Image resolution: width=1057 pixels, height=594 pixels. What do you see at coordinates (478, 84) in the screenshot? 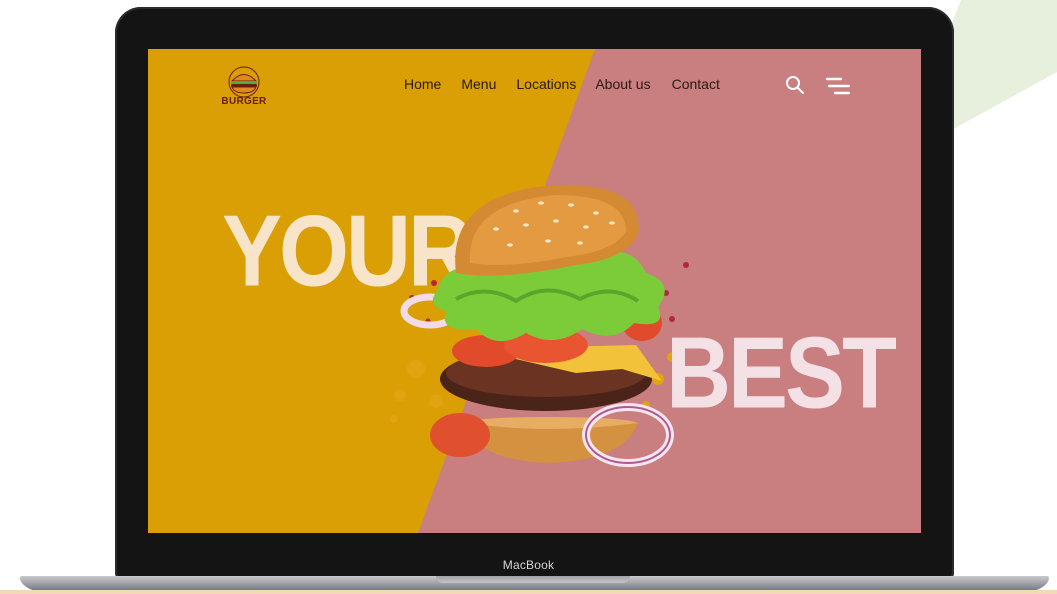
I see `nav-link-menu: Menu` at bounding box center [478, 84].